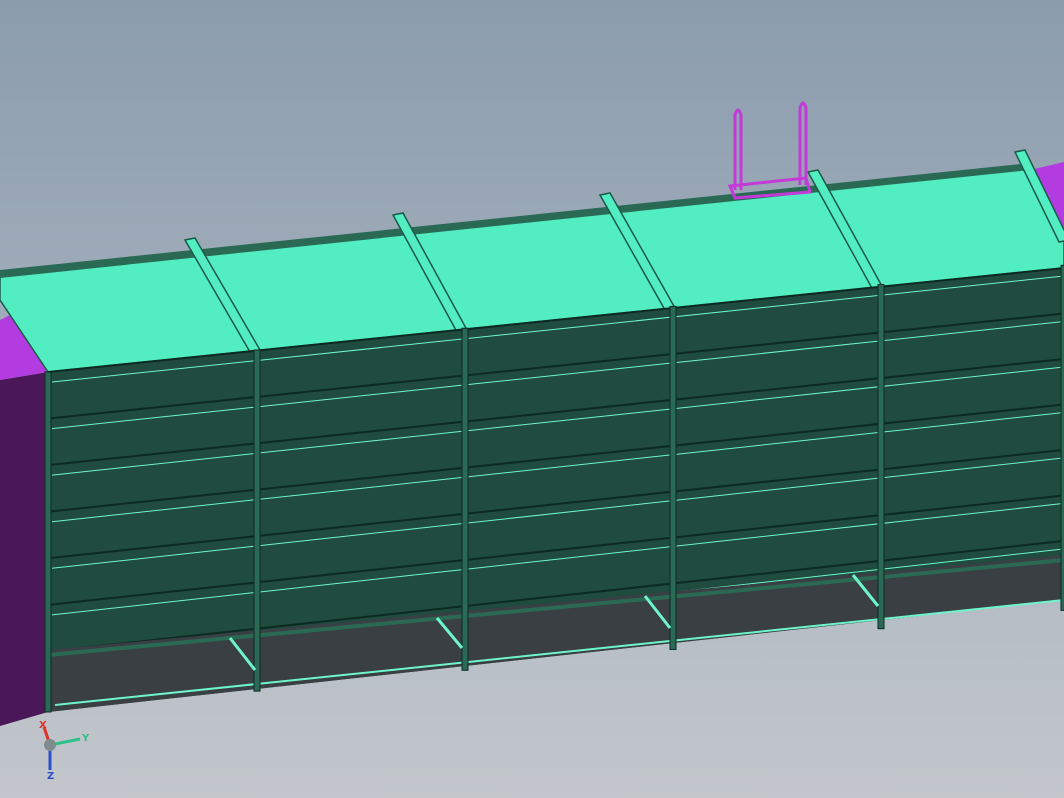  I want to click on orientation-triad: Y X Z, so click(64, 751).